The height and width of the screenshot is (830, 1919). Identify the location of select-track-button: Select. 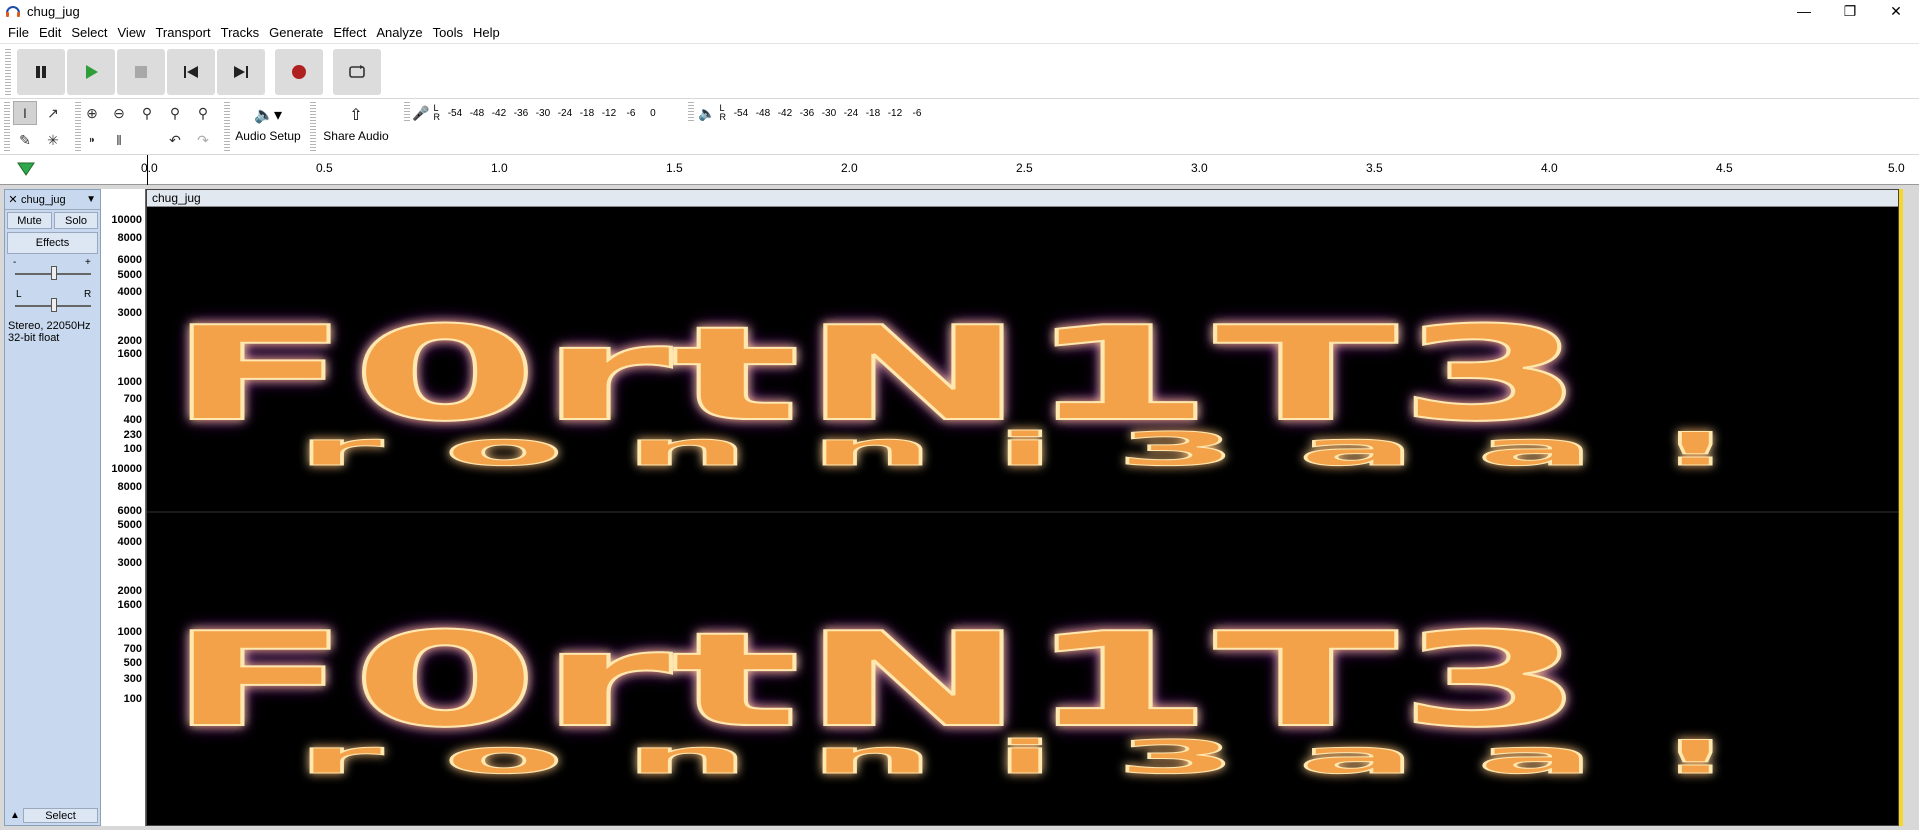
(60, 815).